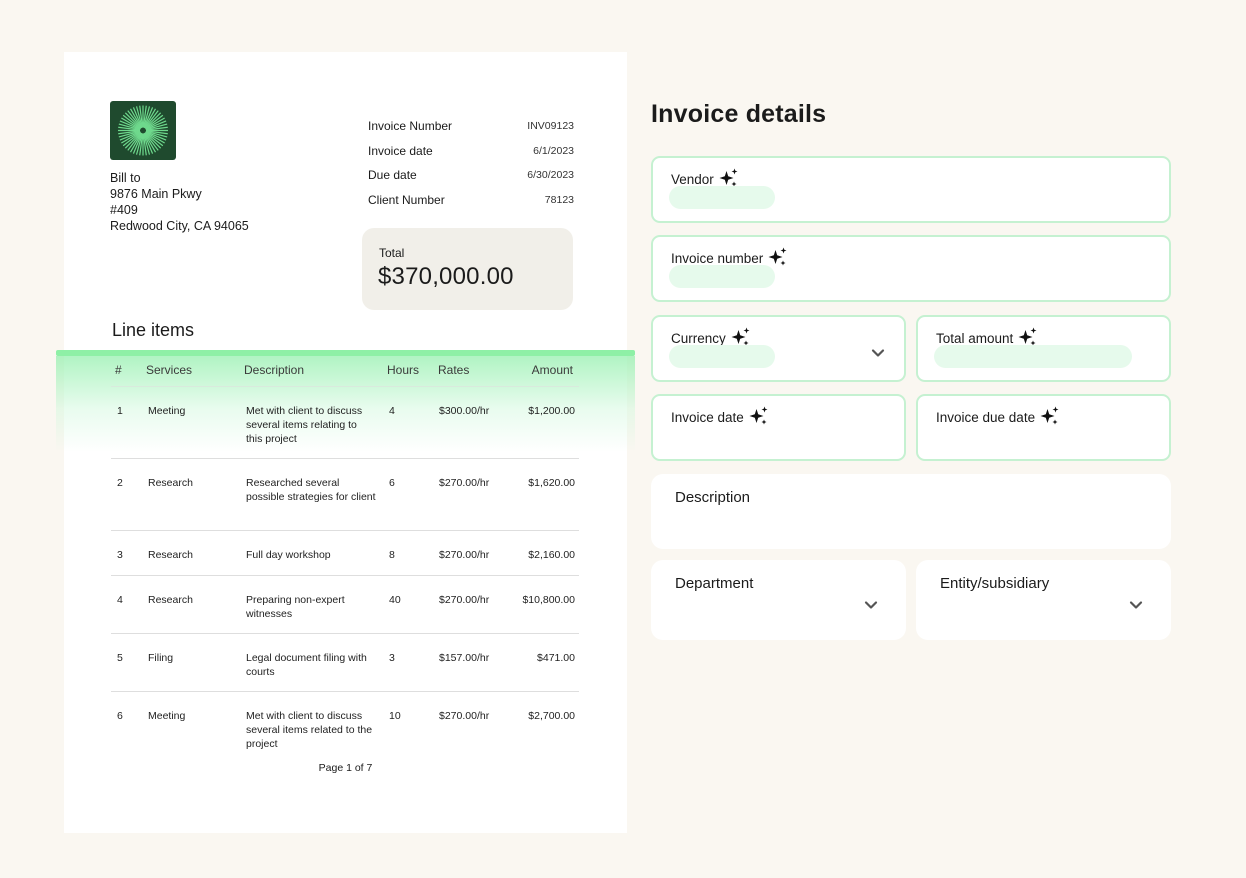  What do you see at coordinates (120, 411) in the screenshot?
I see `row-number: 1` at bounding box center [120, 411].